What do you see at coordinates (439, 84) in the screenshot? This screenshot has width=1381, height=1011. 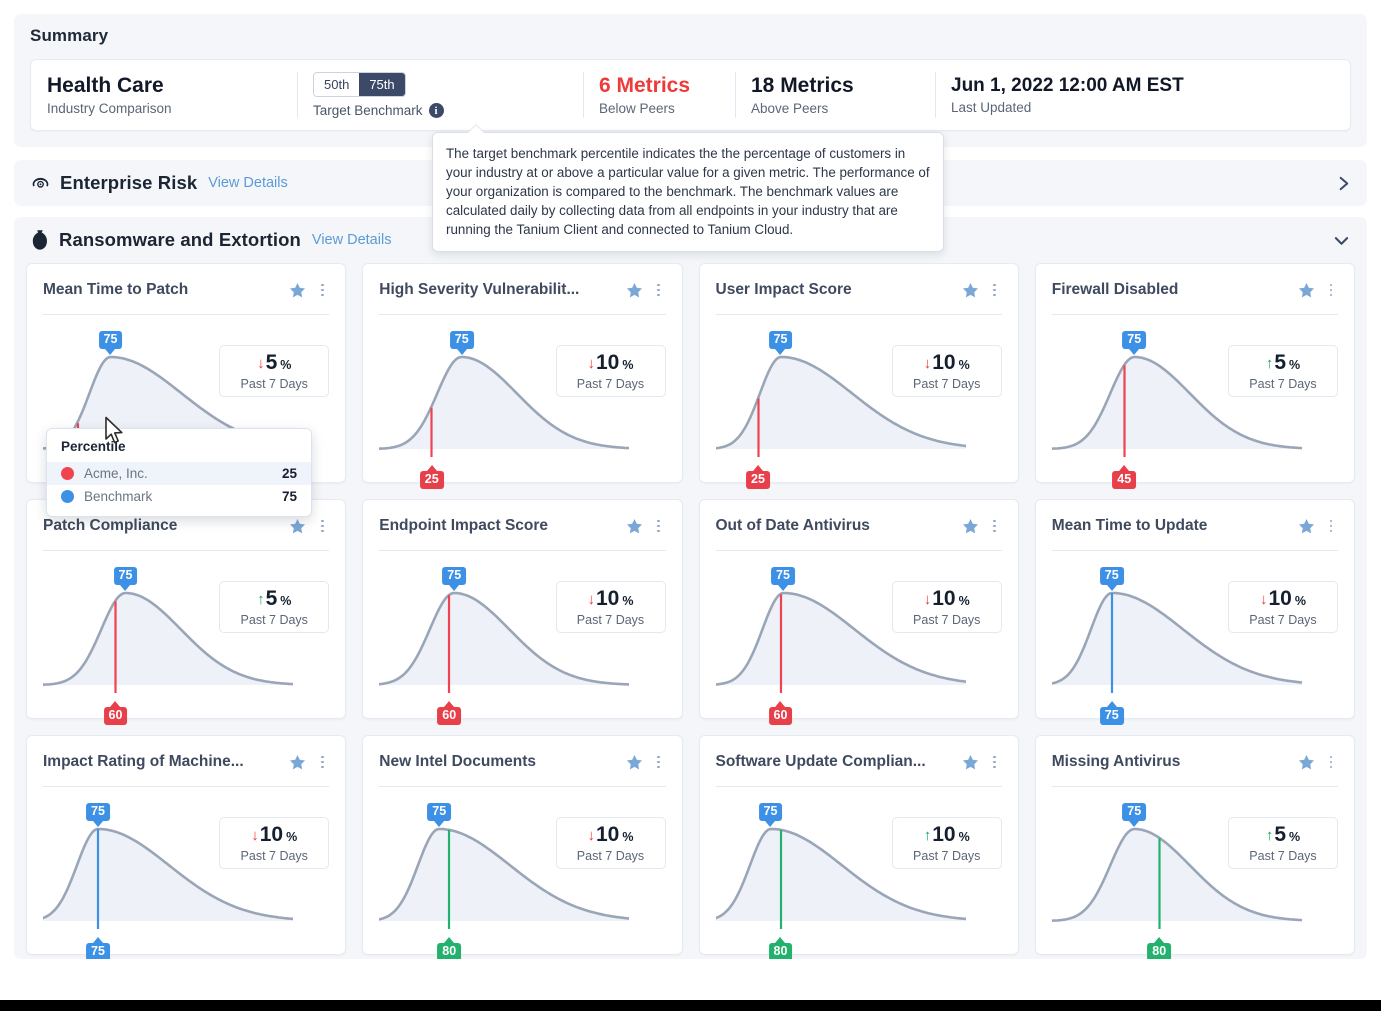 I see `benchmark-toggle-group: 50th 75th` at bounding box center [439, 84].